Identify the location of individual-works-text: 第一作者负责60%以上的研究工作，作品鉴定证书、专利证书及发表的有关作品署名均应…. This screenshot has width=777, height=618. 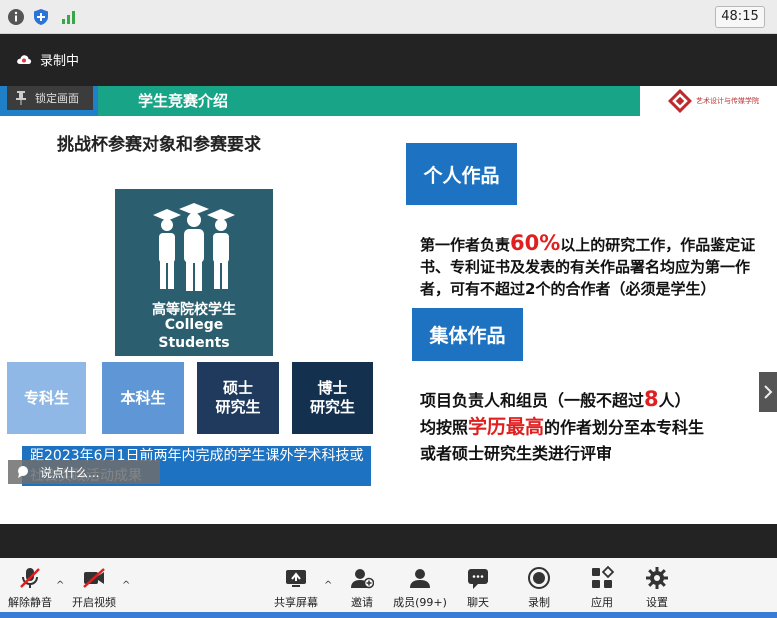
(590, 266).